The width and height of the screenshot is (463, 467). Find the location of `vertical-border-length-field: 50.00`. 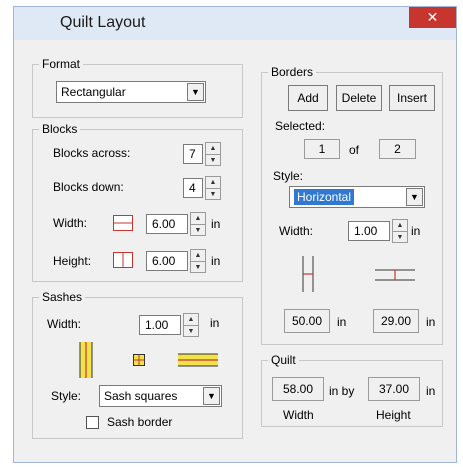

vertical-border-length-field: 50.00 is located at coordinates (307, 321).